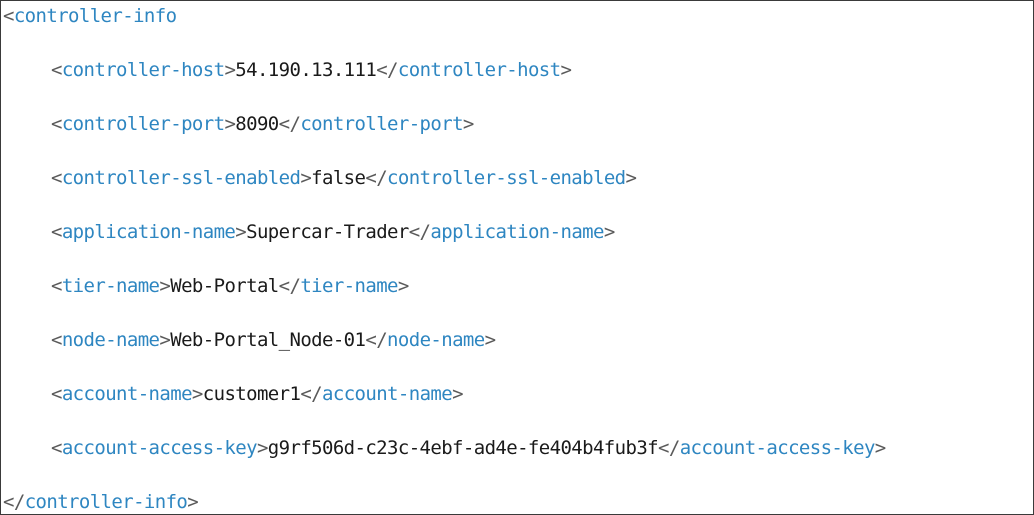 The width and height of the screenshot is (1034, 515). What do you see at coordinates (95, 16) in the screenshot?
I see `root-open-tag: controller-info` at bounding box center [95, 16].